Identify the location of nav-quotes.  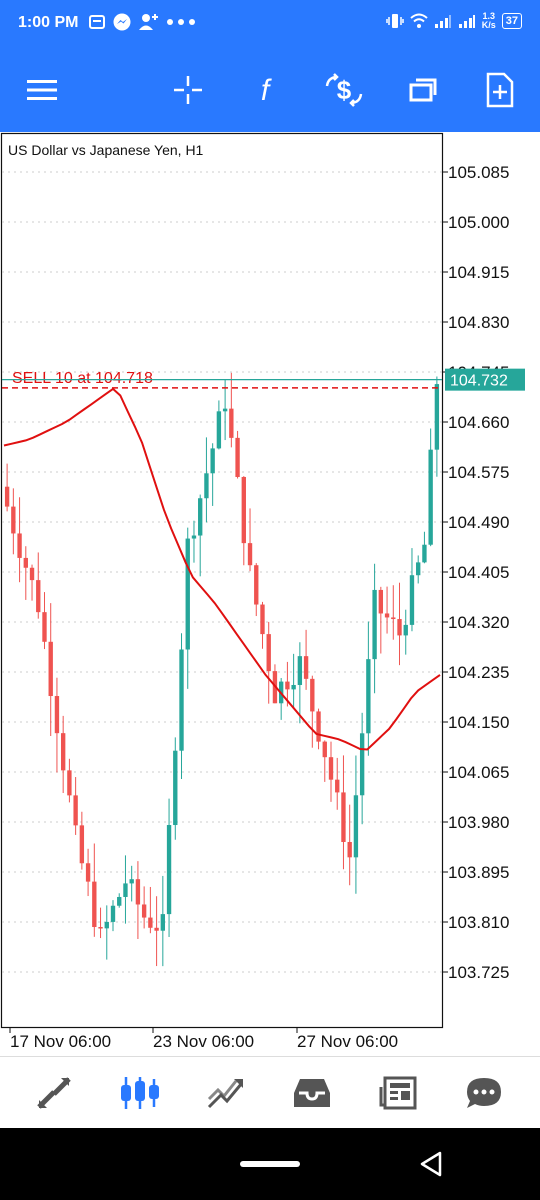
(54, 1093).